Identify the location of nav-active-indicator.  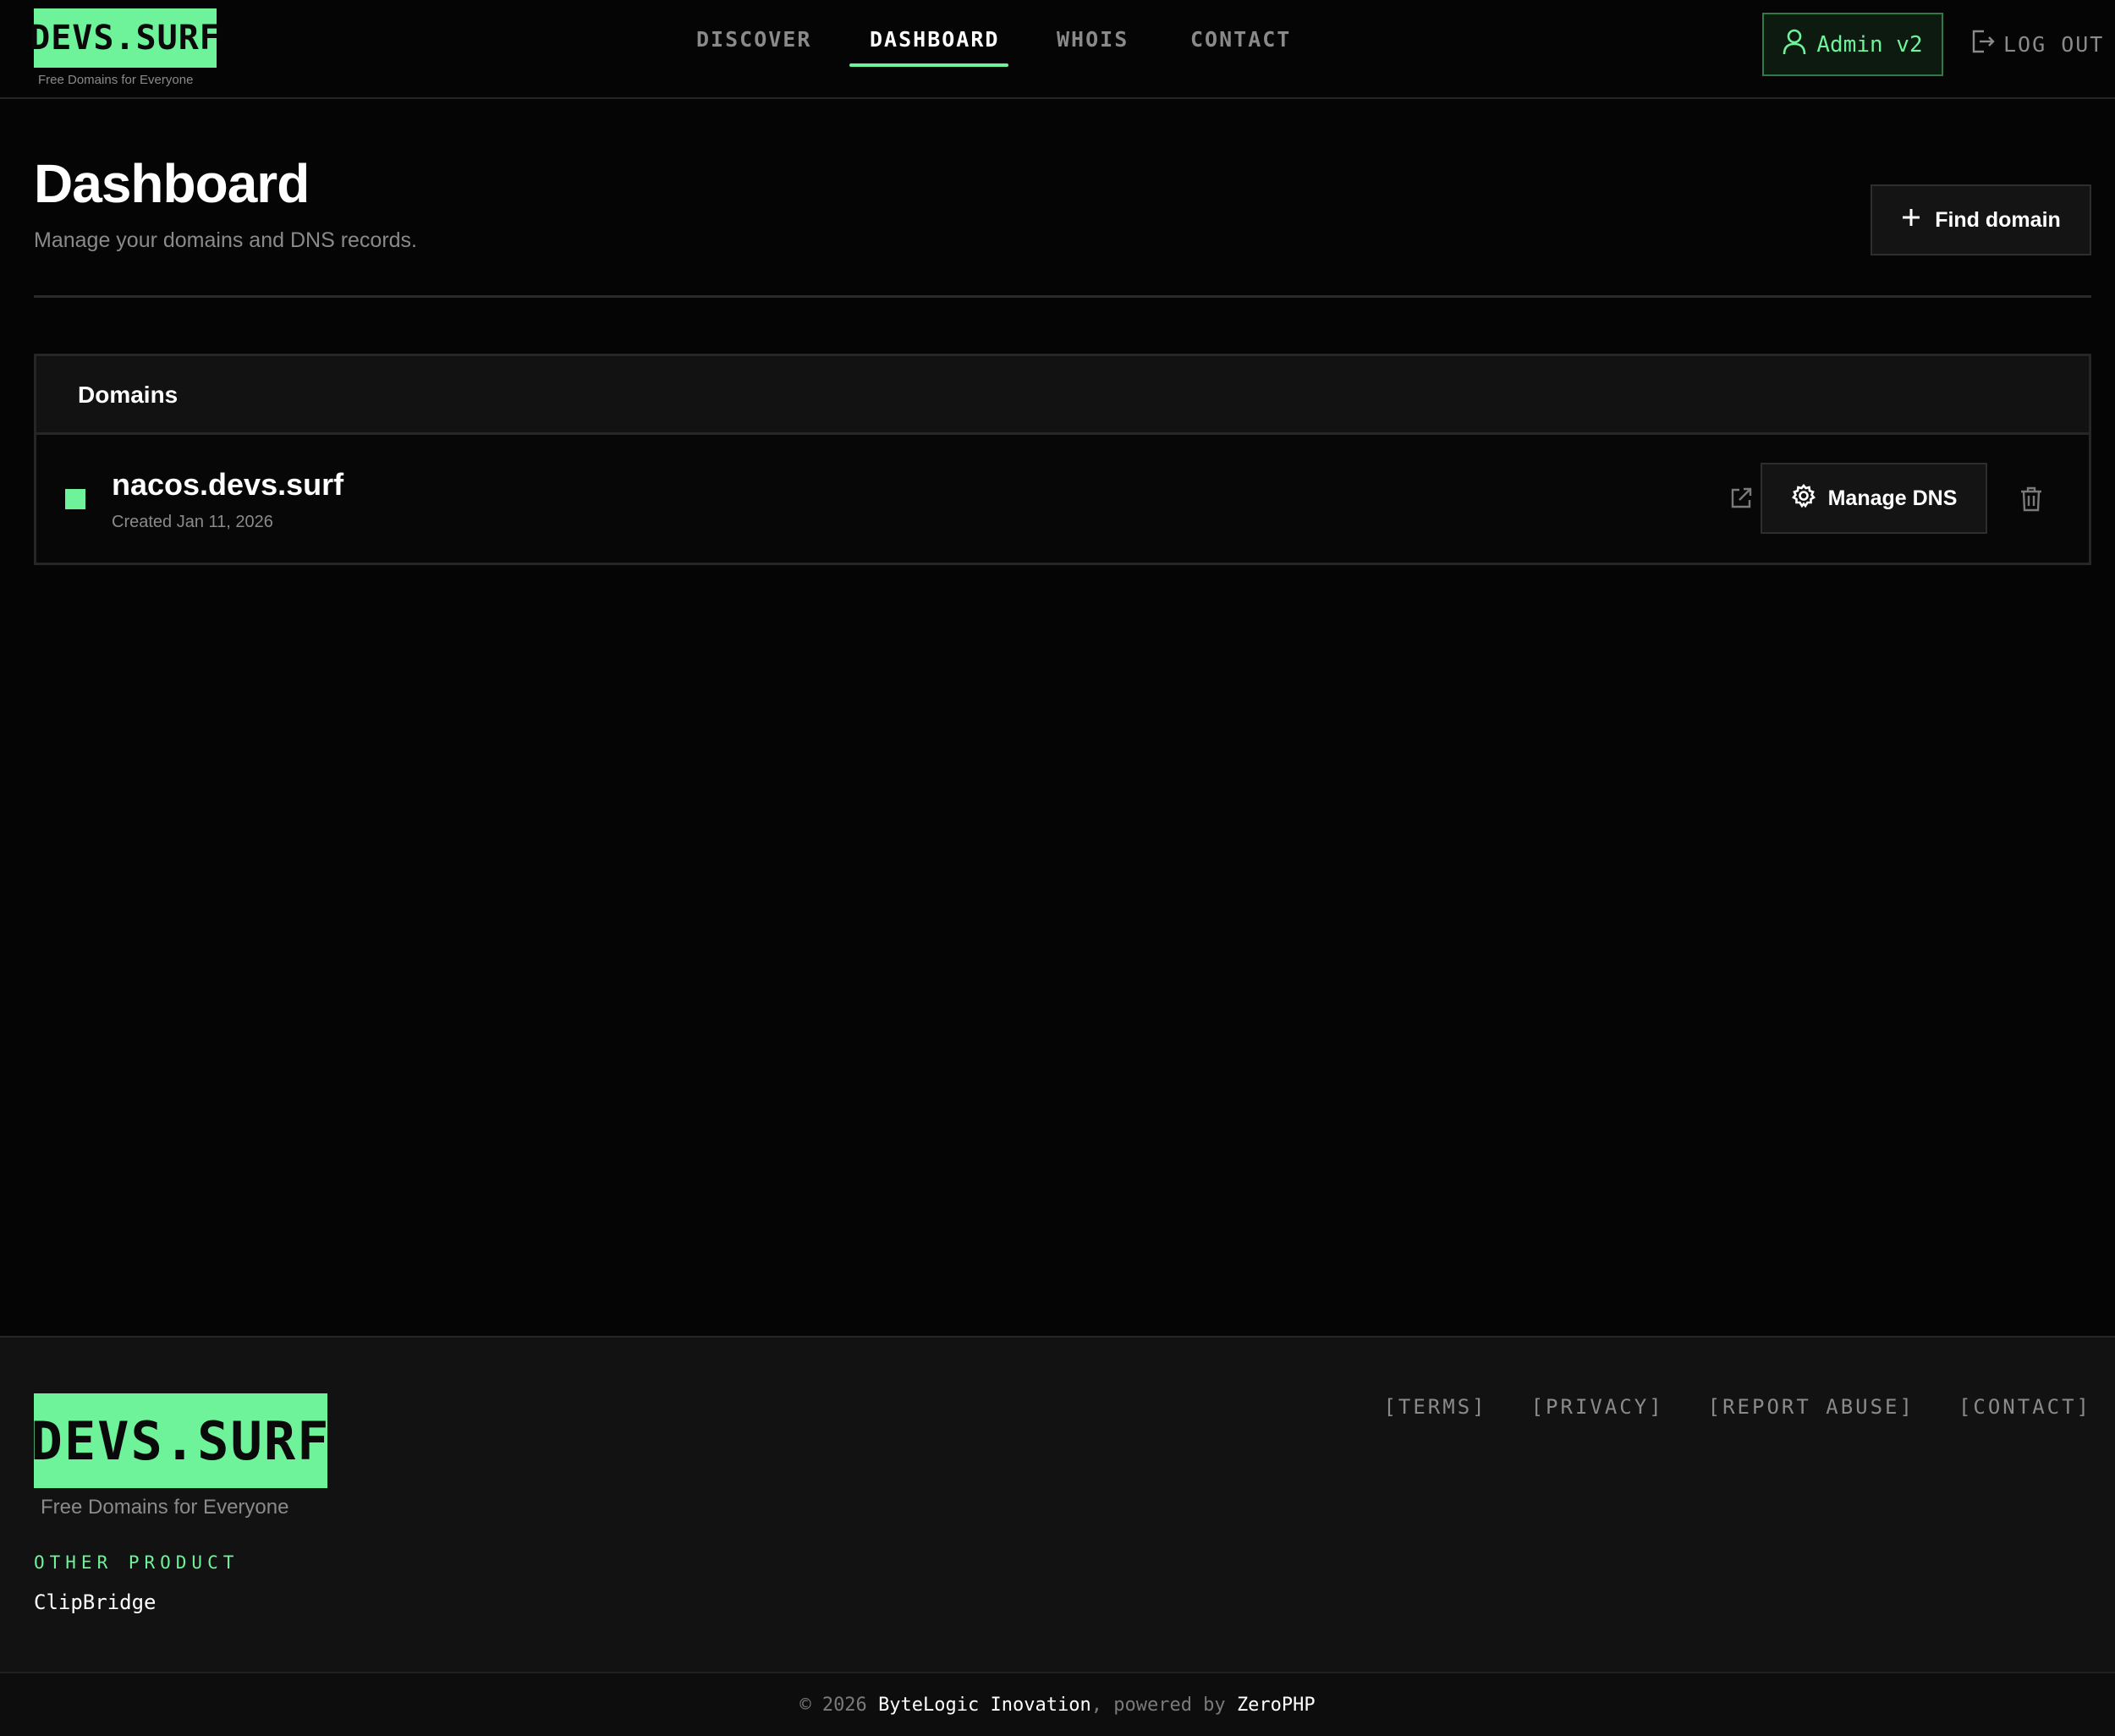
(928, 65).